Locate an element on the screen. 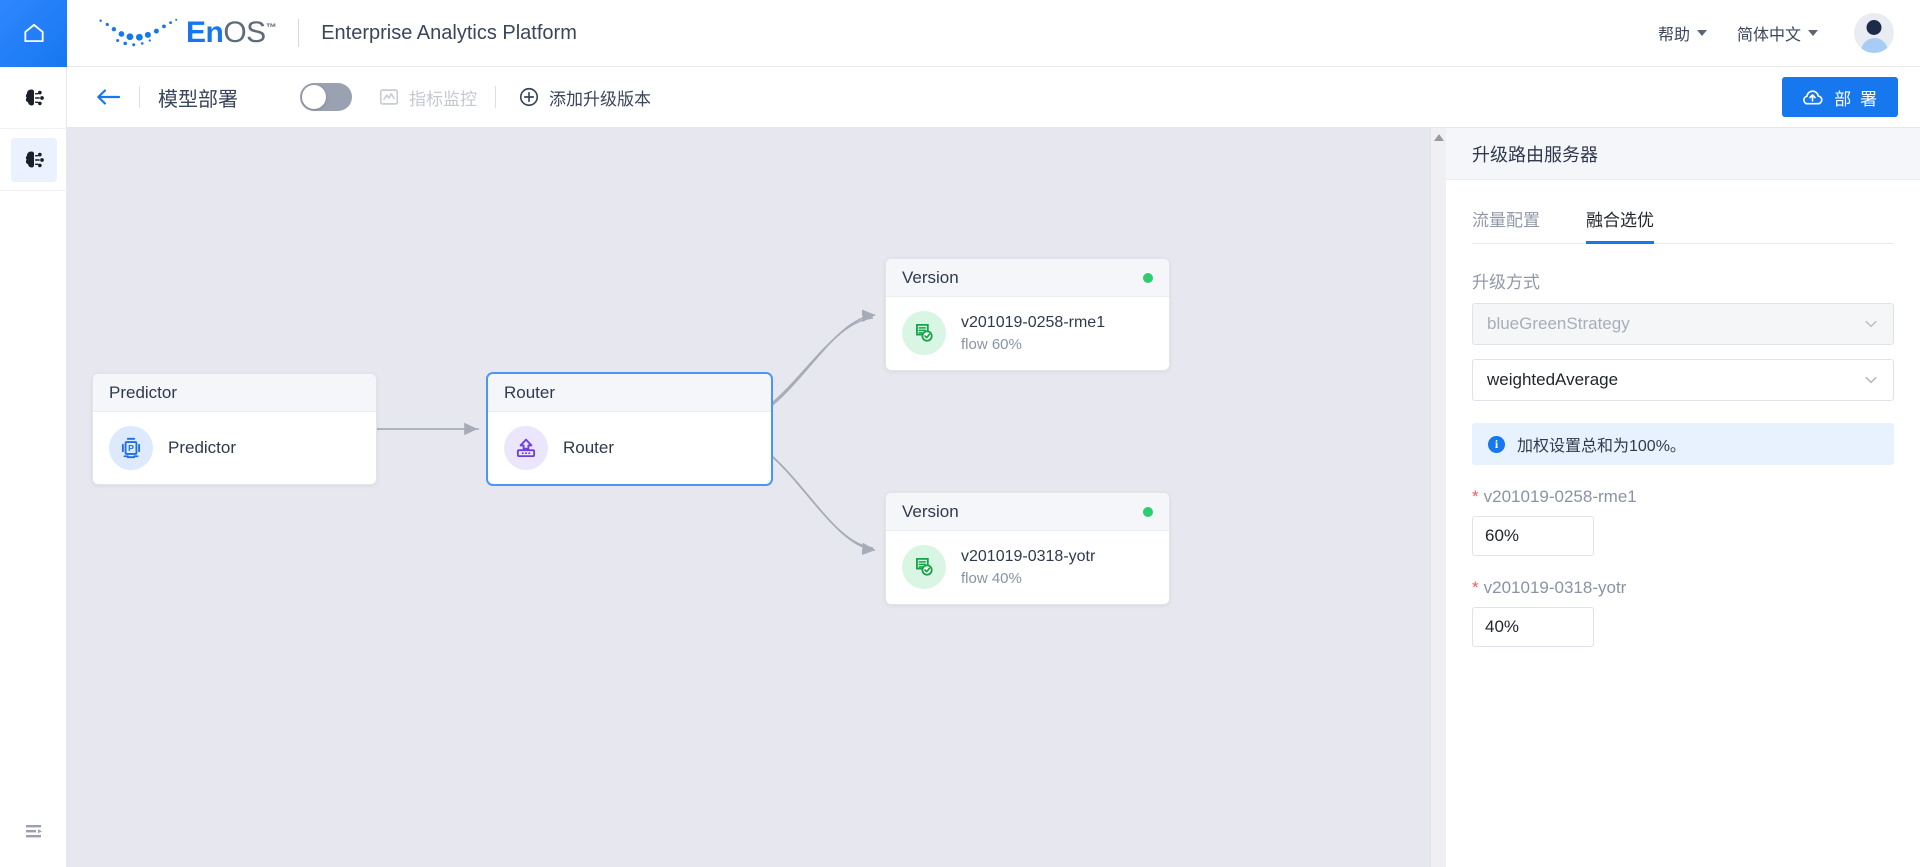 This screenshot has height=867, width=1920. node-version-bottom-header: Version is located at coordinates (1027, 512).